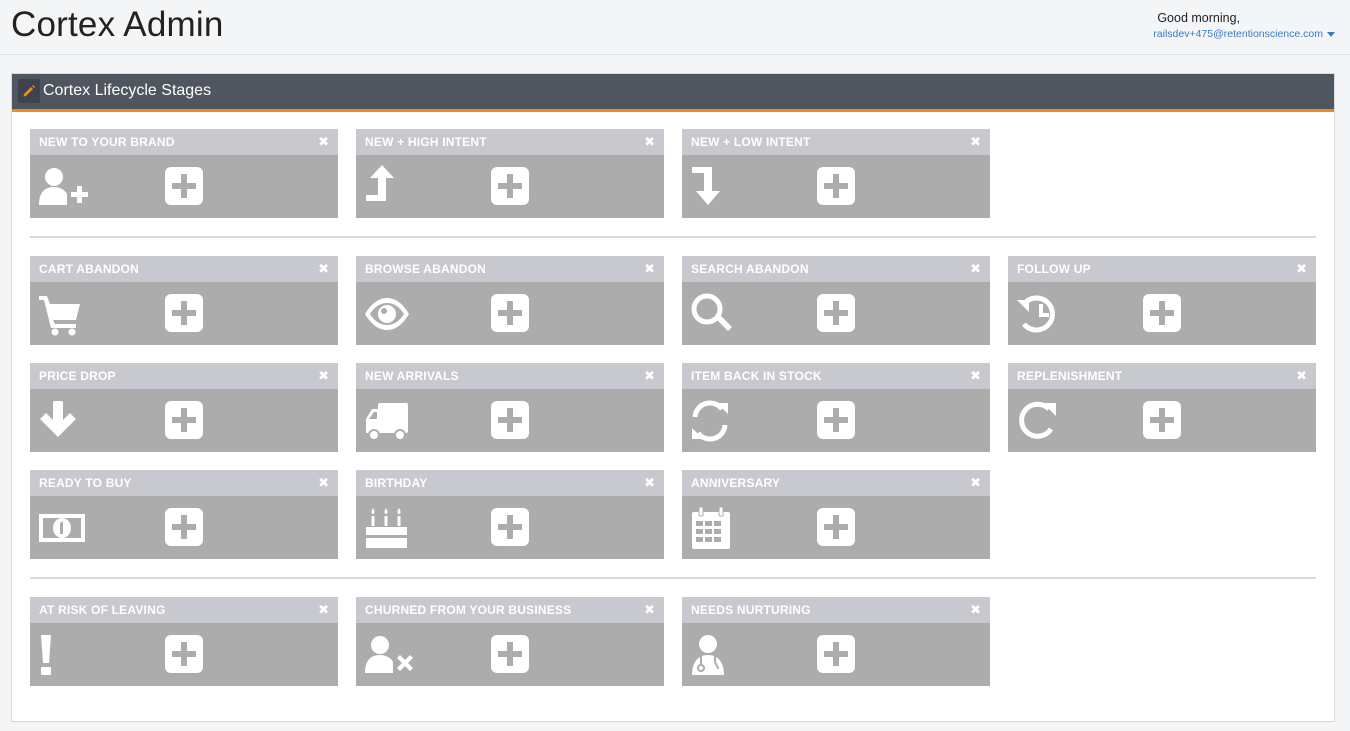 The height and width of the screenshot is (731, 1350). What do you see at coordinates (1054, 269) in the screenshot?
I see `card-title: FOLLOW UP` at bounding box center [1054, 269].